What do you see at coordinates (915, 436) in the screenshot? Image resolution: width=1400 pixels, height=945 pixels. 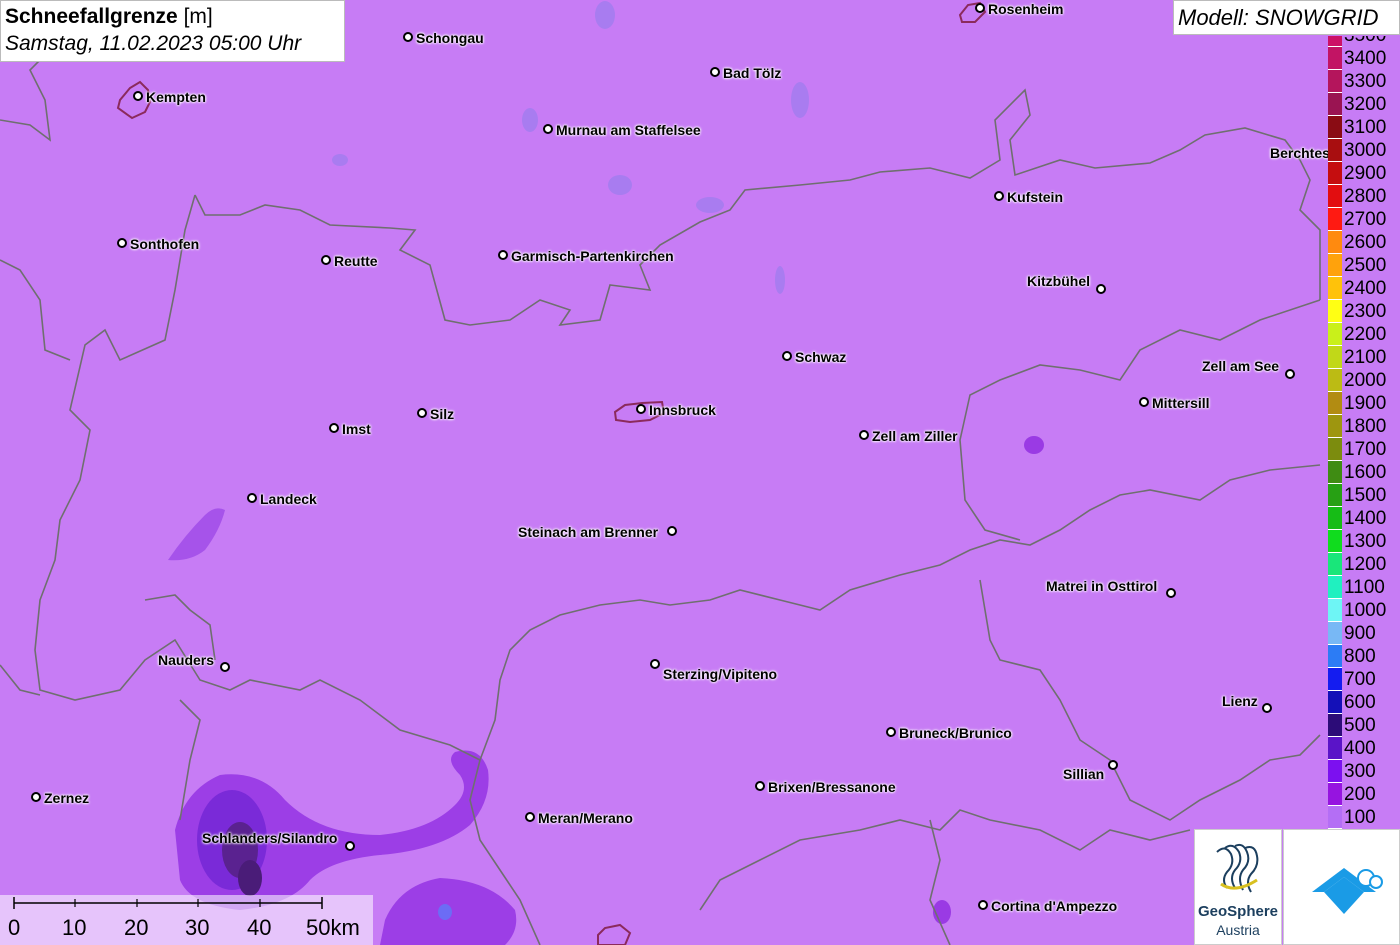 I see `city-label: Zell am Ziller` at bounding box center [915, 436].